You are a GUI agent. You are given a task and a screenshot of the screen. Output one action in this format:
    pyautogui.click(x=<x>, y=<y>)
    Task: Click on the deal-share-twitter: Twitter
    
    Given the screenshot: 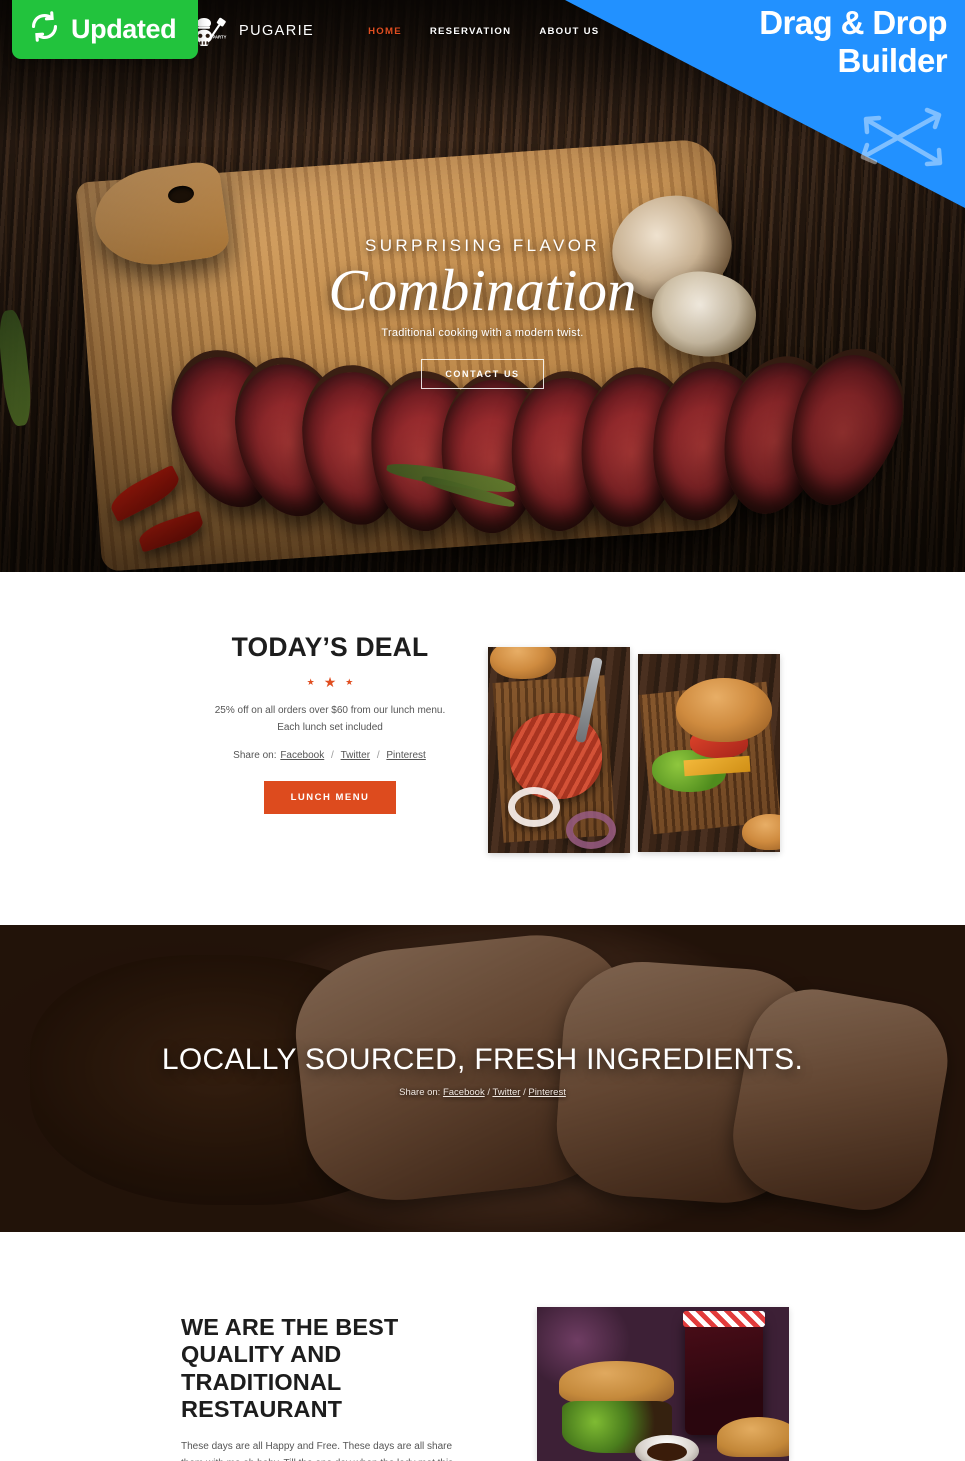 What is the action you would take?
    pyautogui.click(x=355, y=755)
    